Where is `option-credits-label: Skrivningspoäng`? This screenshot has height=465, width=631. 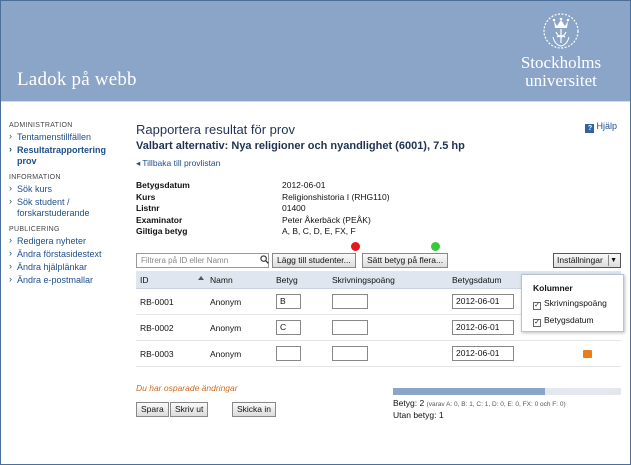
option-credits-label: Skrivningspoäng is located at coordinates (575, 303).